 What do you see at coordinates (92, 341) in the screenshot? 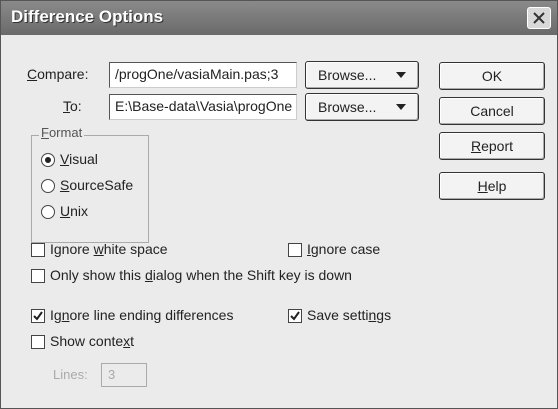
I see `show-context-label: Show context` at bounding box center [92, 341].